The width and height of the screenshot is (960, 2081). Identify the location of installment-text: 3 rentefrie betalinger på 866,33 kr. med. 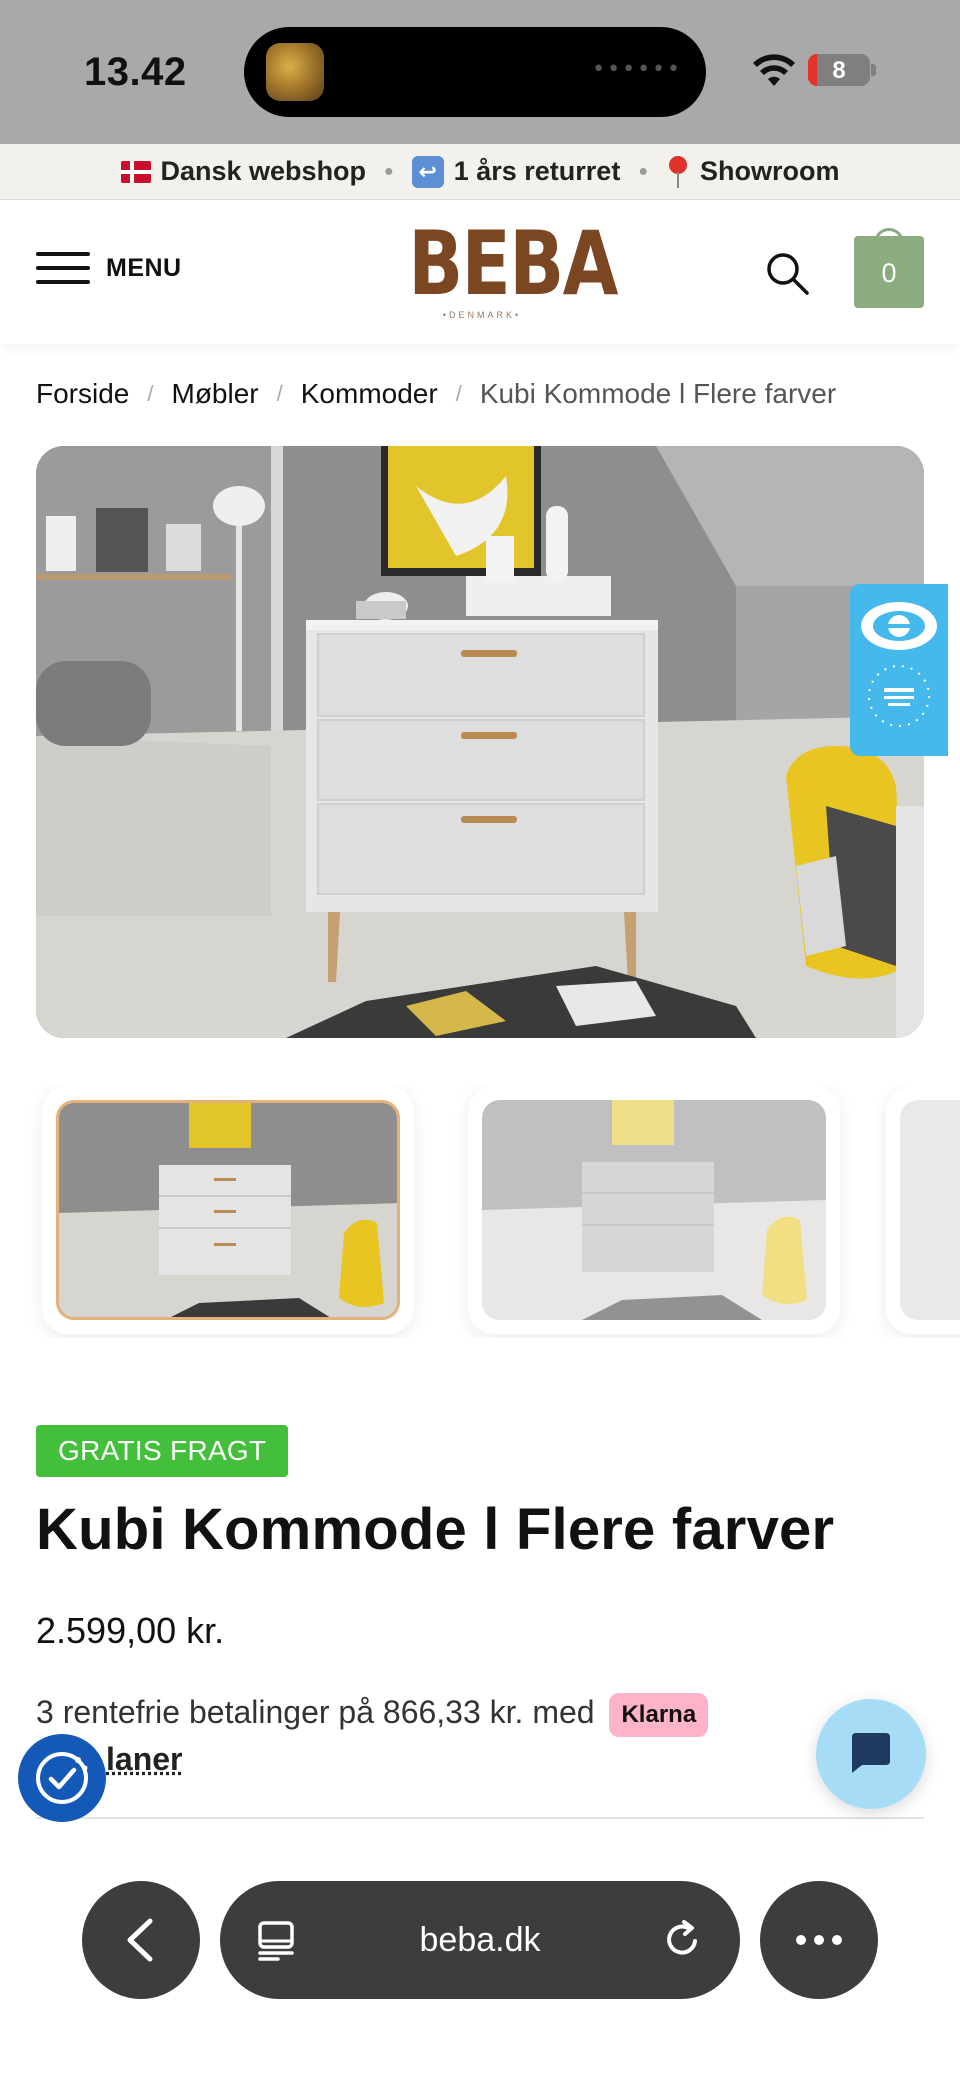
(315, 1712).